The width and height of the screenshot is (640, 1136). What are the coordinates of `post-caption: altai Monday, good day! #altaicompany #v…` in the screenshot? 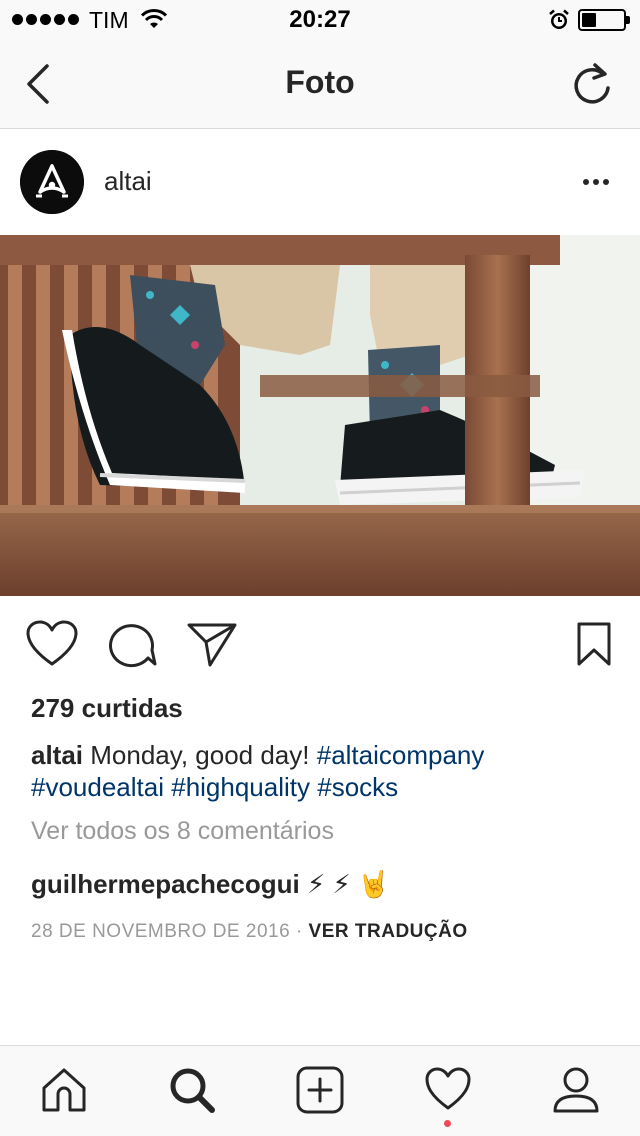 It's located at (326, 771).